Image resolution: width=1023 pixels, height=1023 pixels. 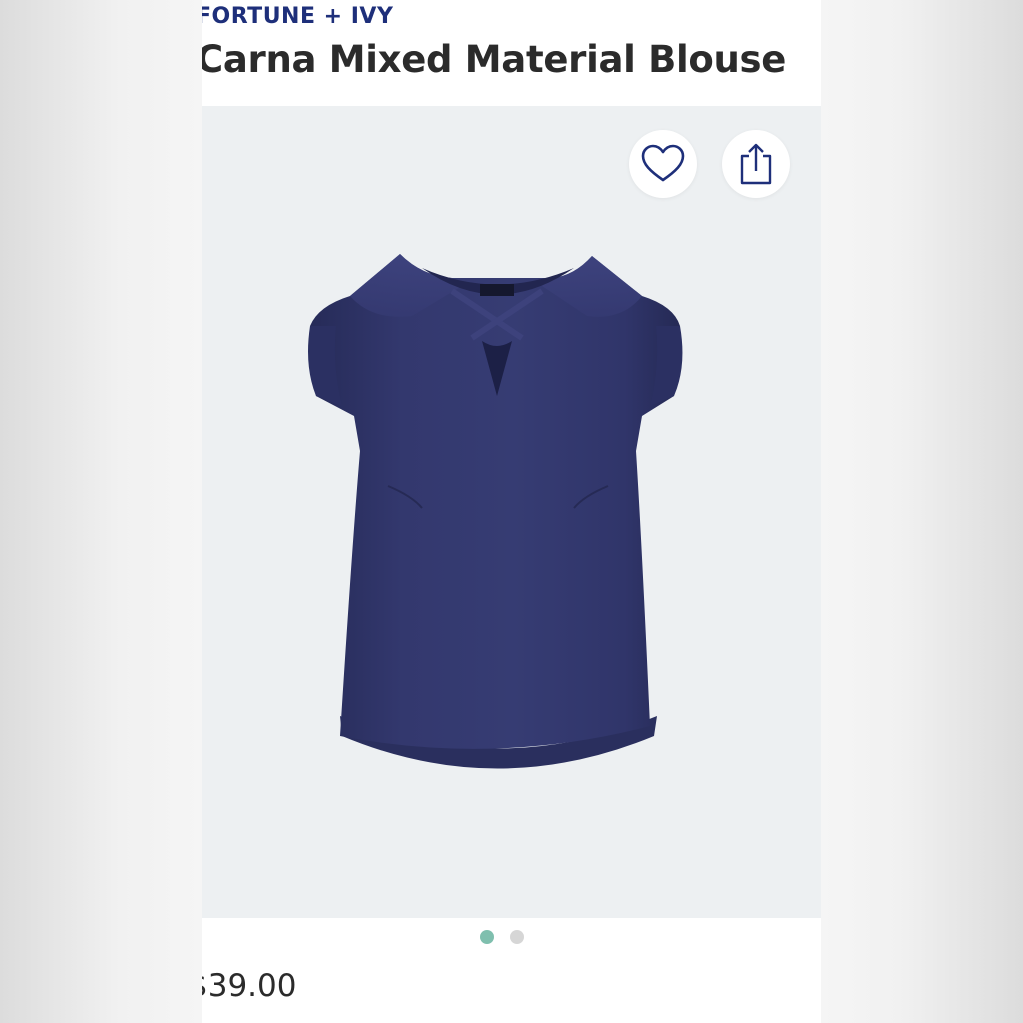 I want to click on carousel-indicator, so click(x=506, y=940).